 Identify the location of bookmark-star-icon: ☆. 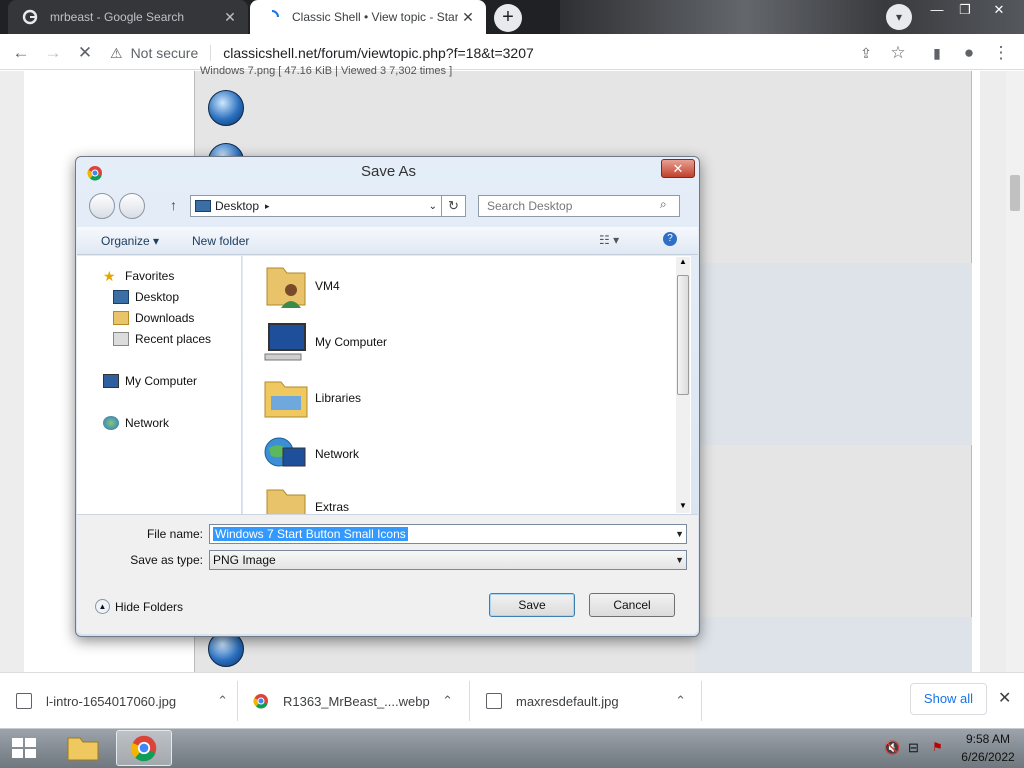
(898, 53).